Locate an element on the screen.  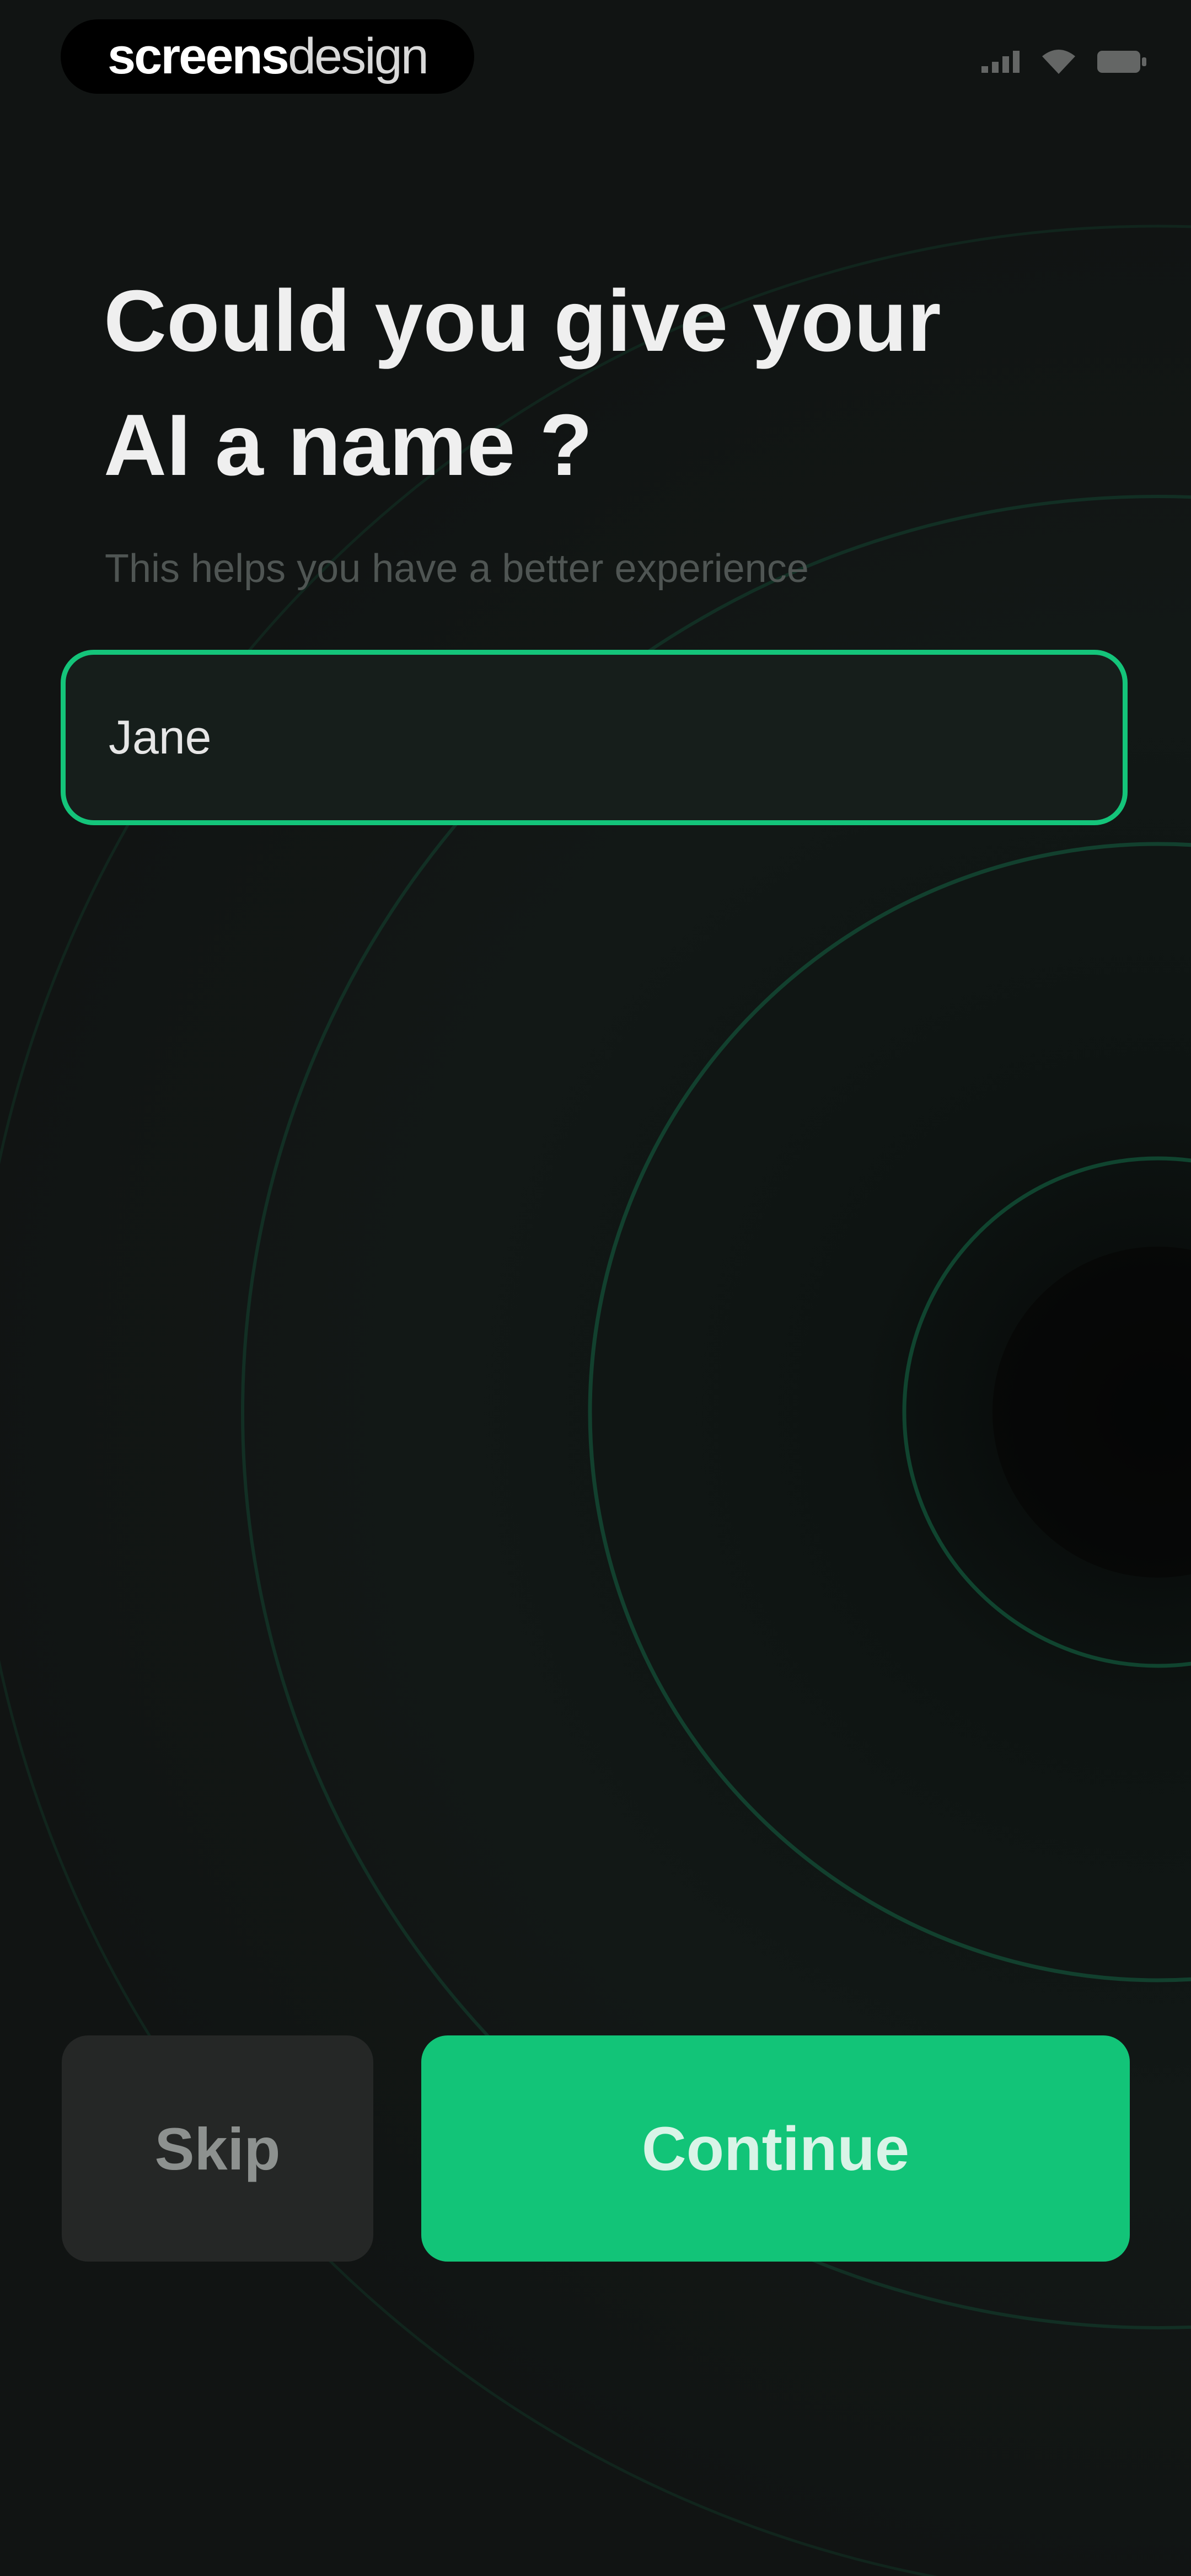
page-title: Could you give your AI a name ? is located at coordinates (572, 383).